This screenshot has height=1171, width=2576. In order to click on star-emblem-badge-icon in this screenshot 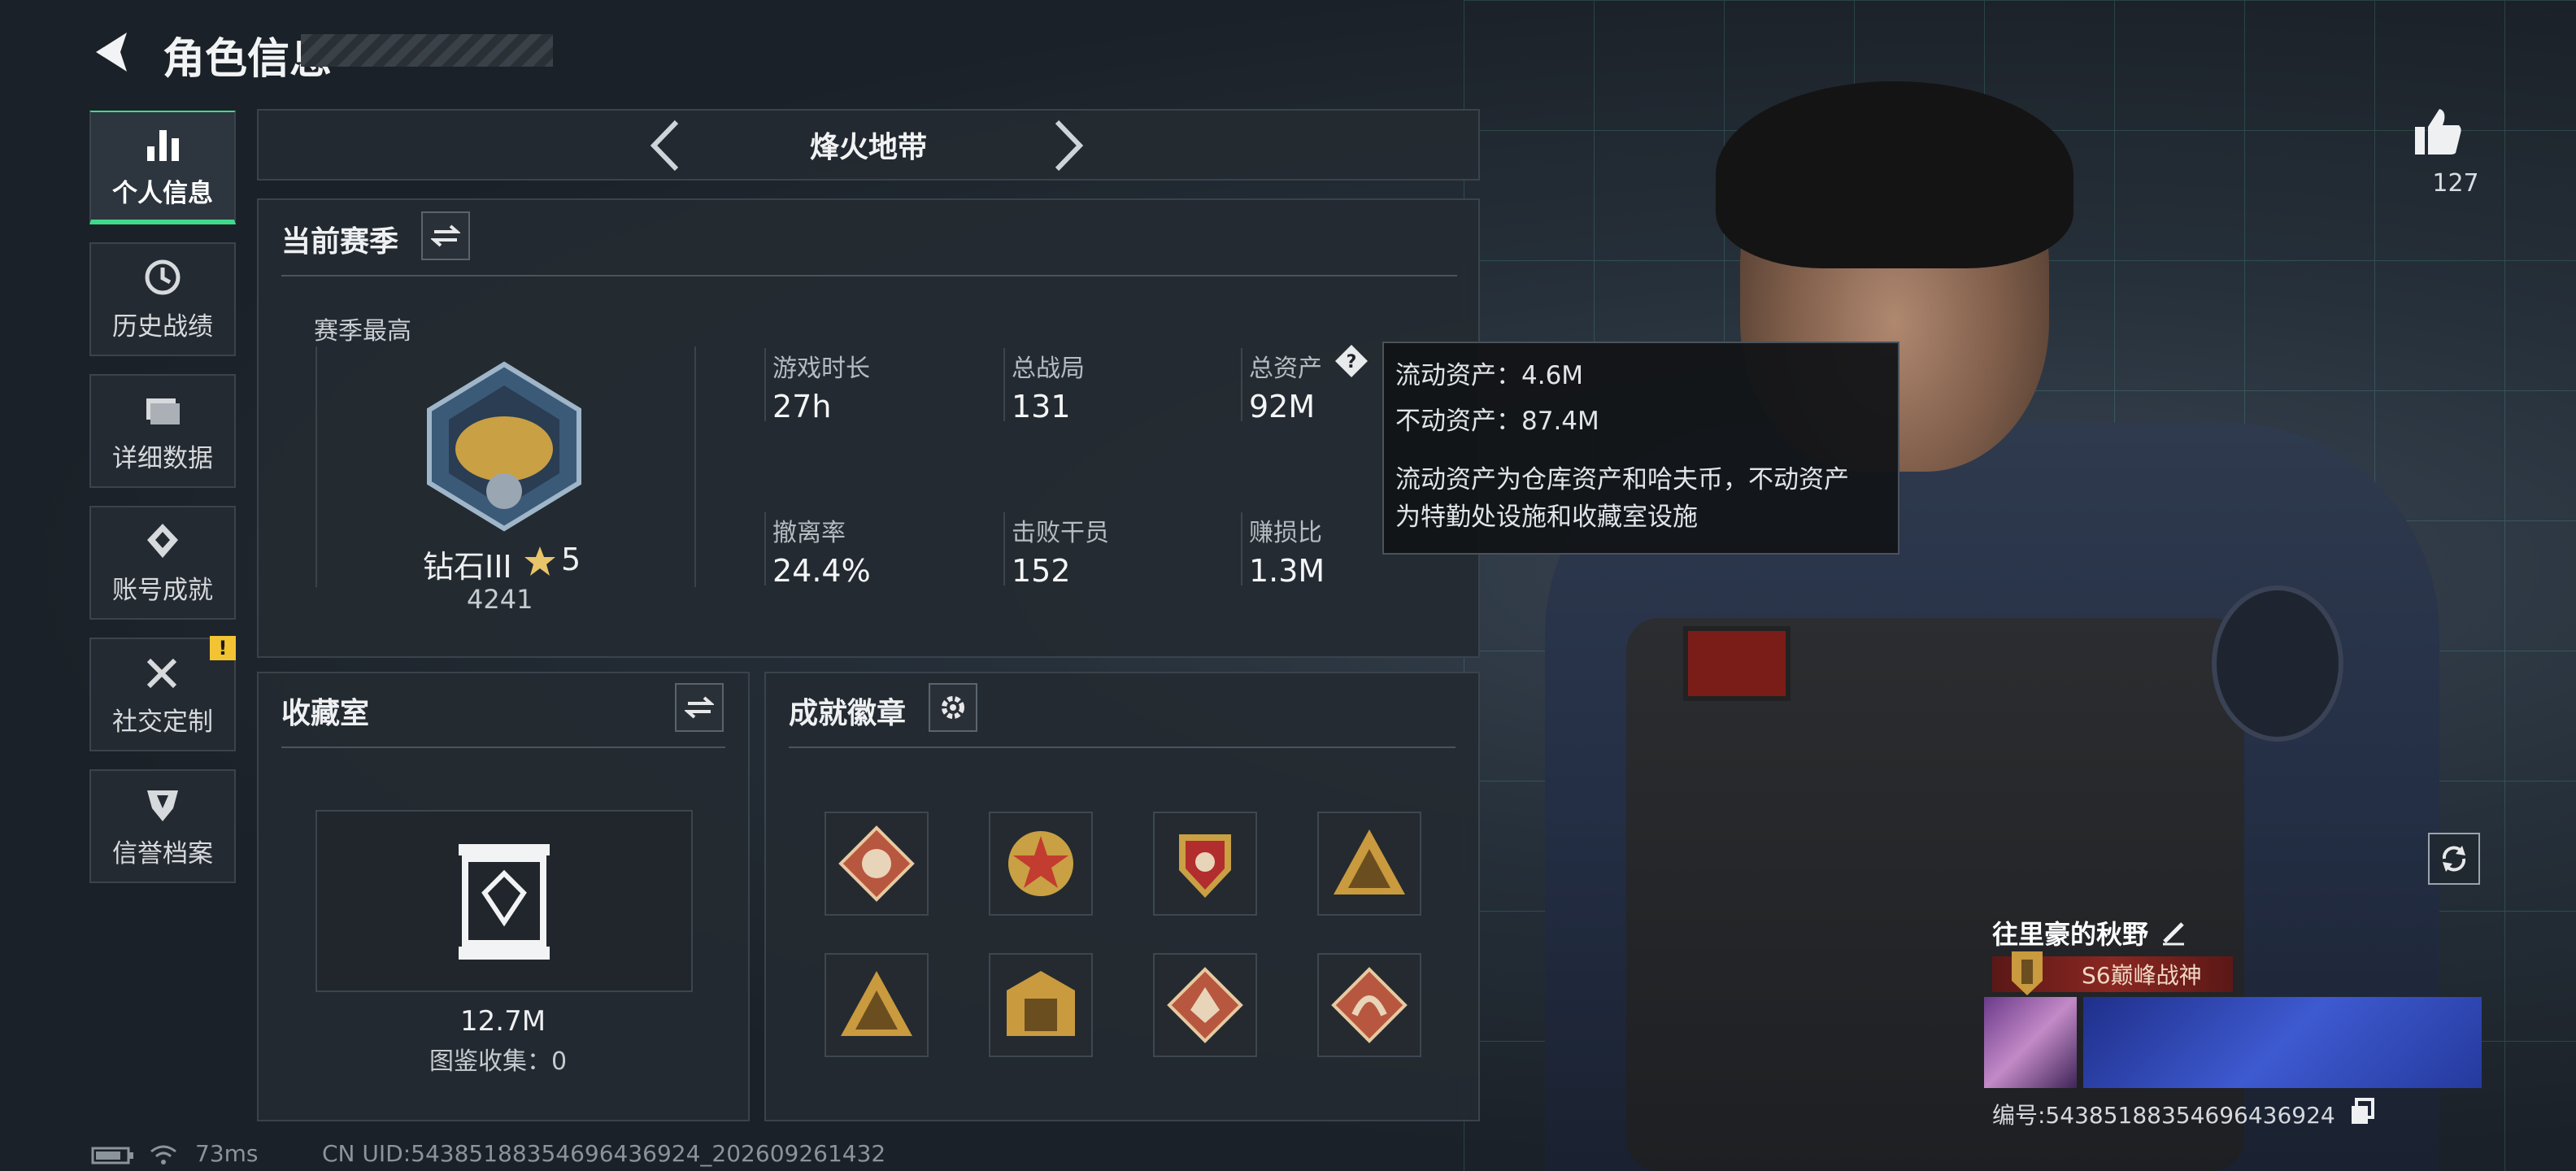, I will do `click(1040, 864)`.